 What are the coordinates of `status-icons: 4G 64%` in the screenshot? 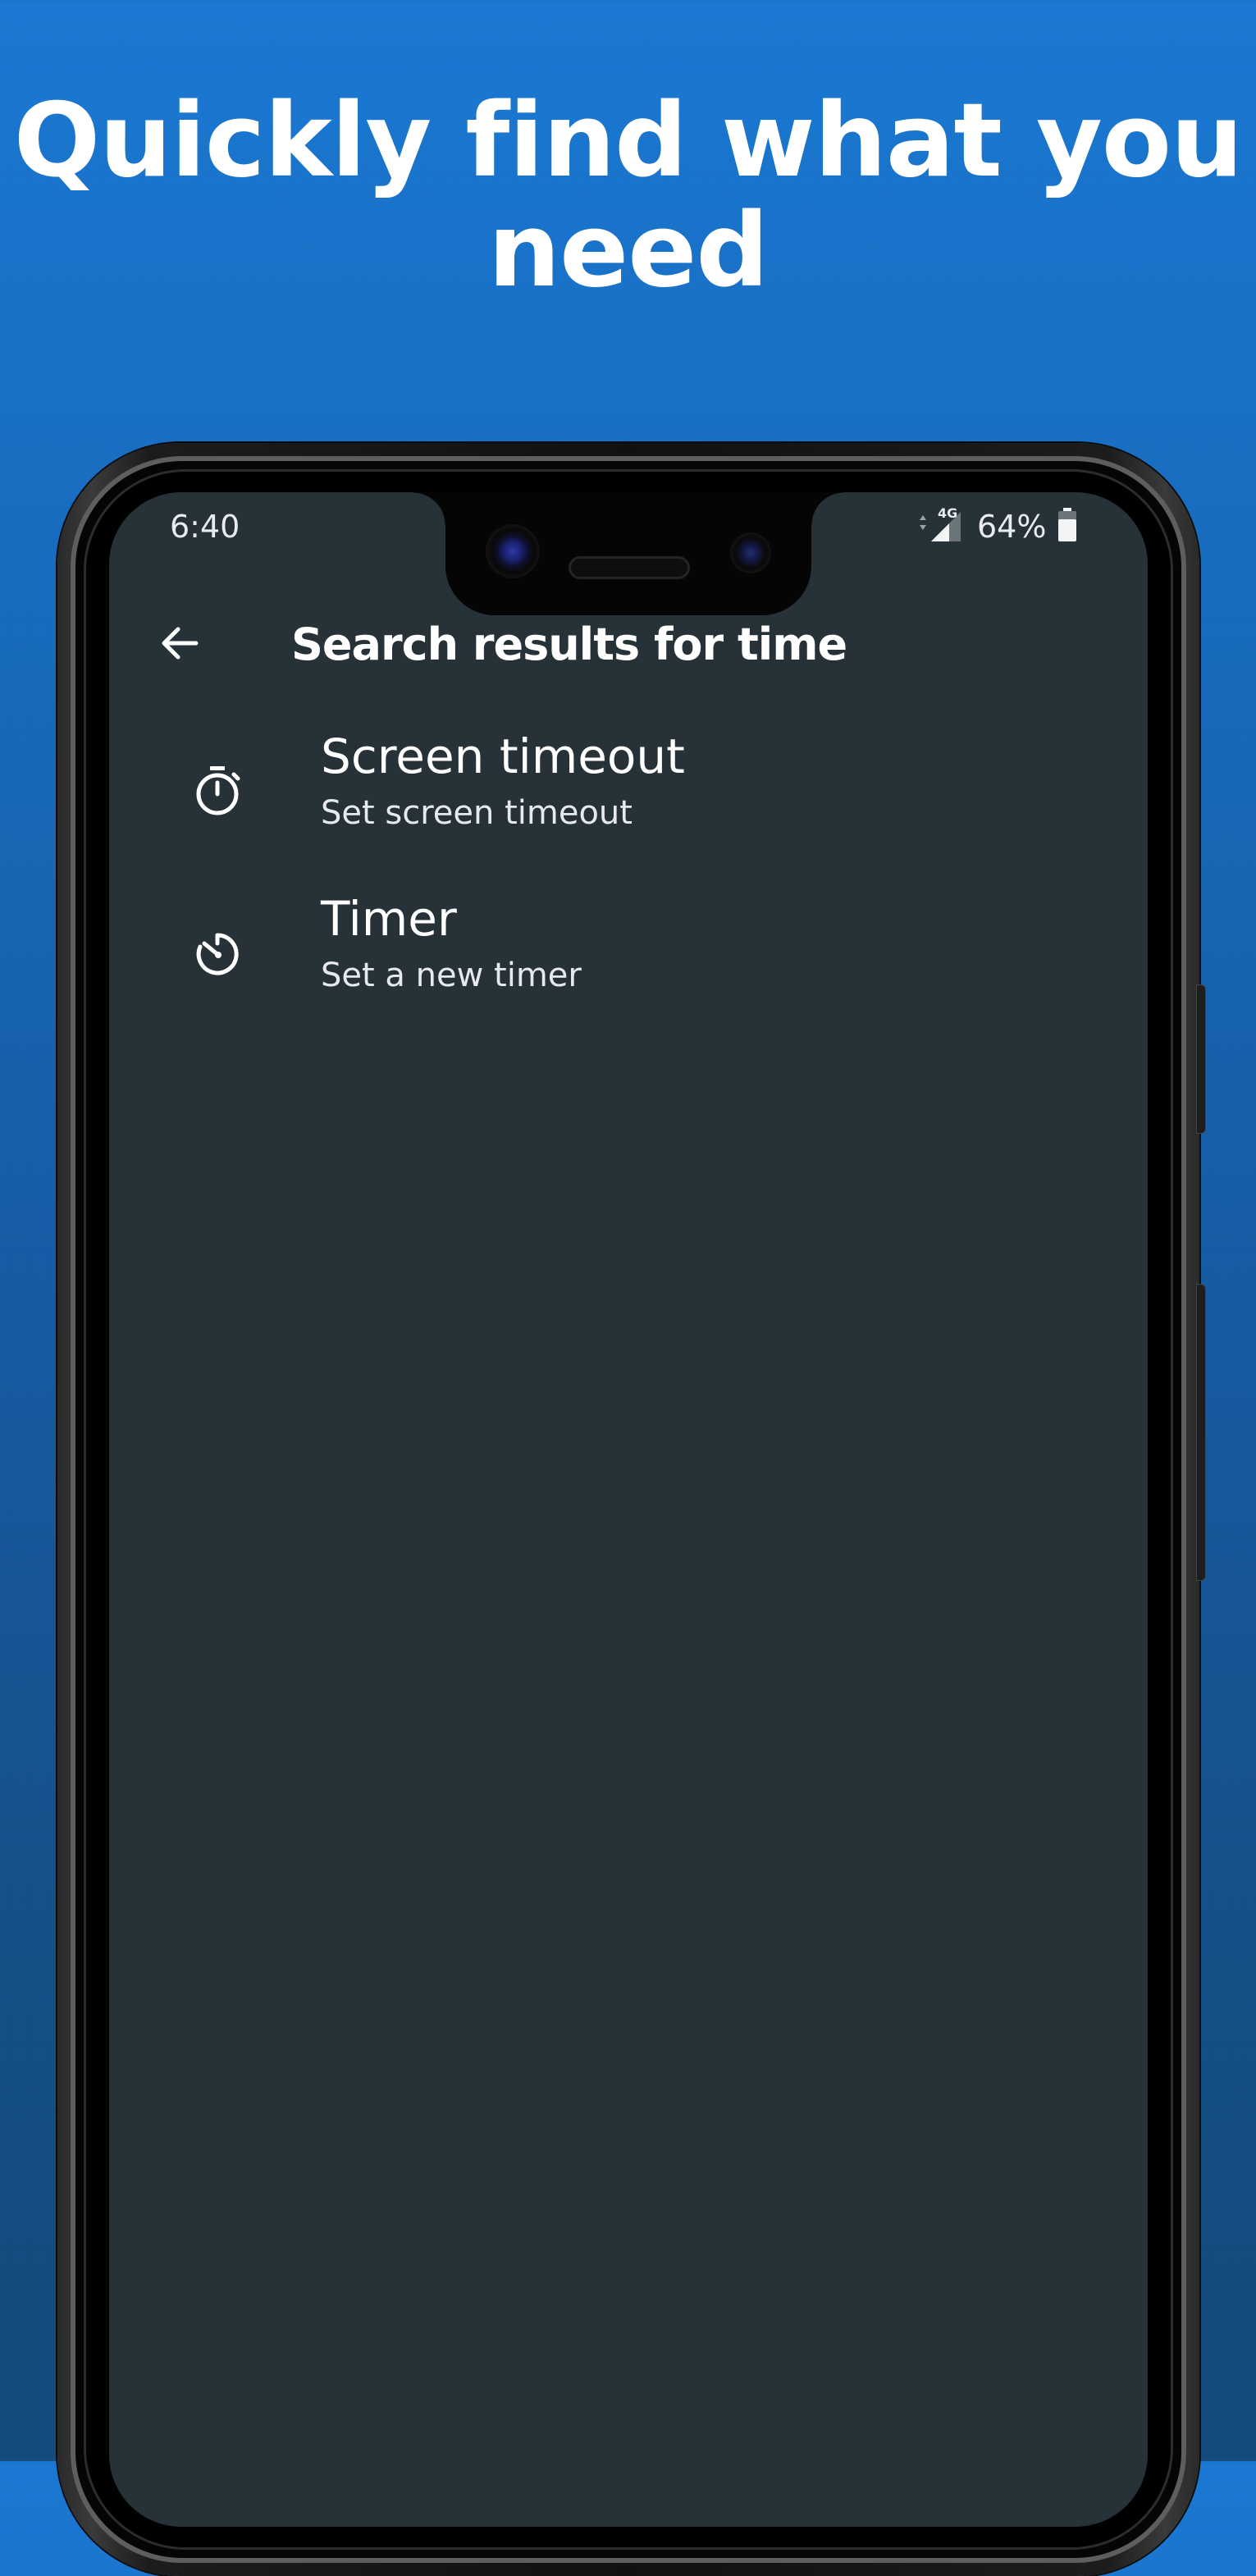 It's located at (995, 527).